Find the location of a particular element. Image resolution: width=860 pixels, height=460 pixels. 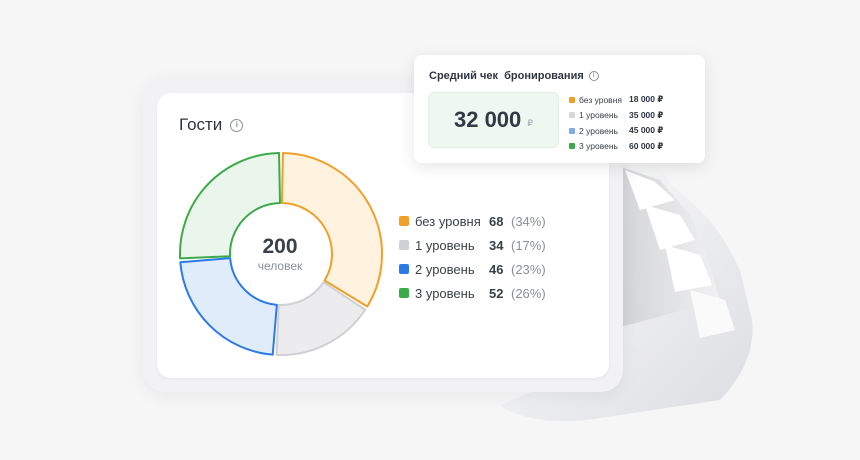

guests-title-text: Гости is located at coordinates (201, 124).